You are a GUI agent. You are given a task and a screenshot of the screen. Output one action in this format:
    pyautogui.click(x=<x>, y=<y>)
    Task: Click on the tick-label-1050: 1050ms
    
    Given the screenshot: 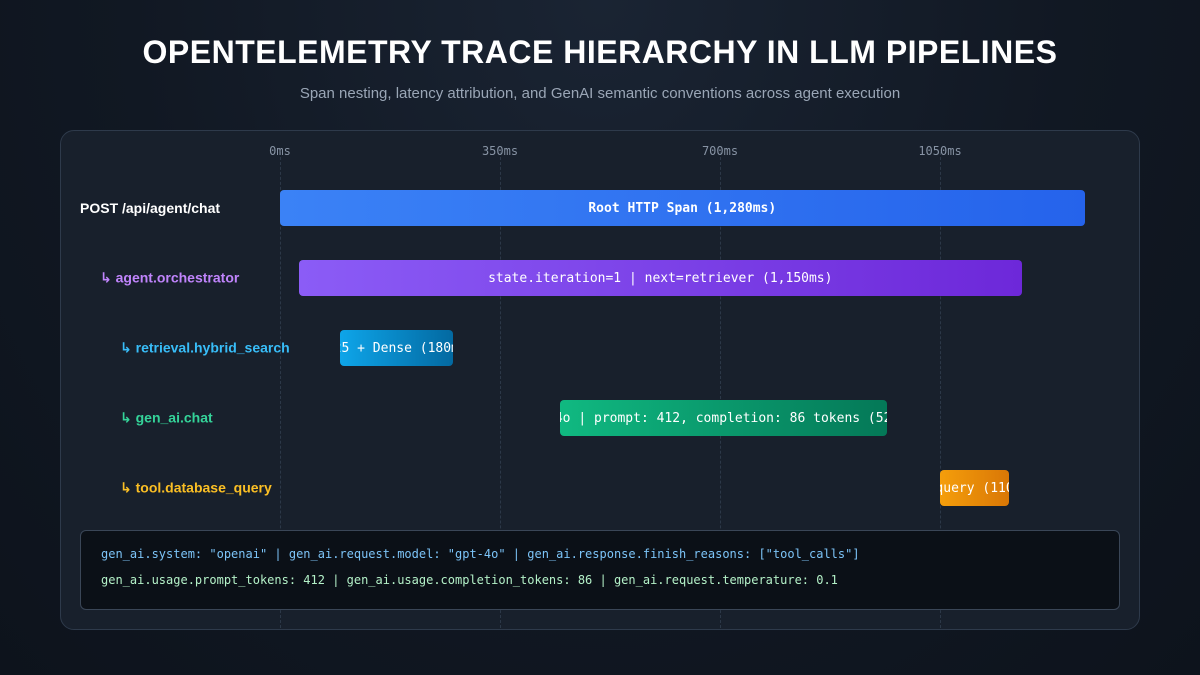 What is the action you would take?
    pyautogui.click(x=940, y=151)
    